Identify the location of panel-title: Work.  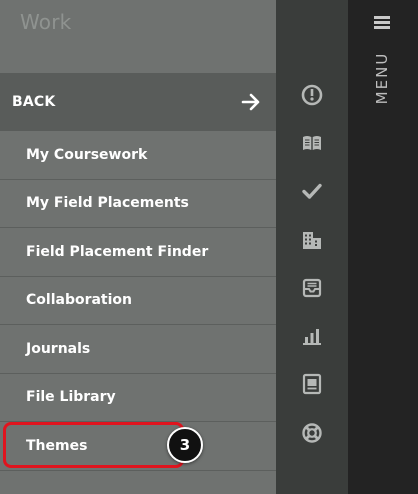
(46, 22).